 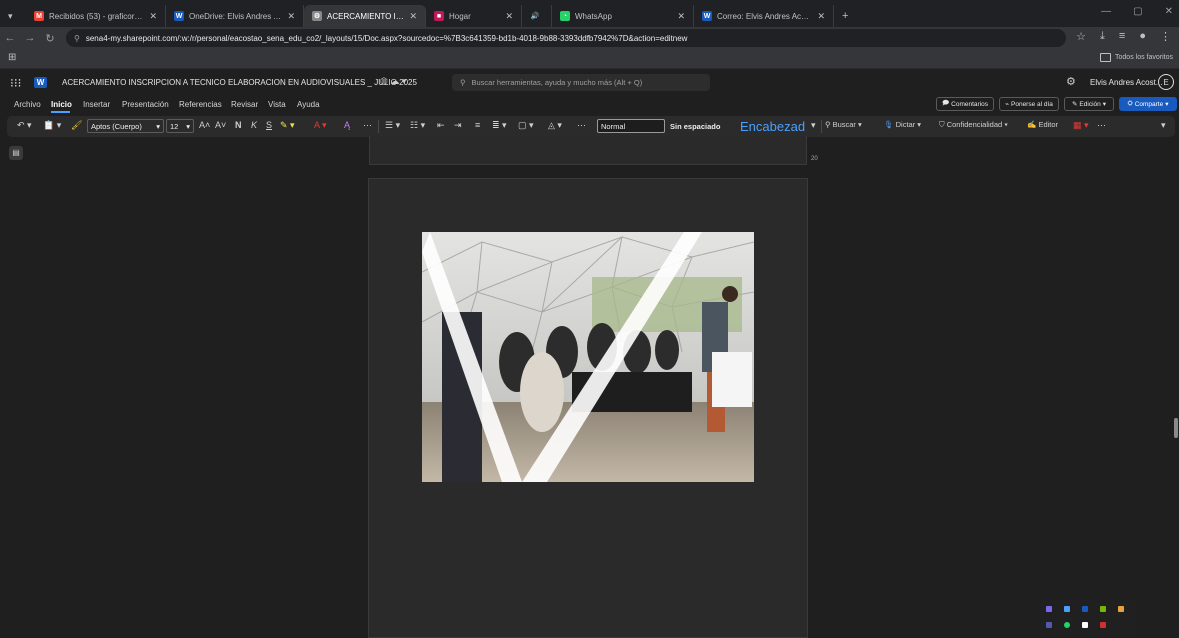 I want to click on maximize-icon: ▢, so click(x=1137, y=11).